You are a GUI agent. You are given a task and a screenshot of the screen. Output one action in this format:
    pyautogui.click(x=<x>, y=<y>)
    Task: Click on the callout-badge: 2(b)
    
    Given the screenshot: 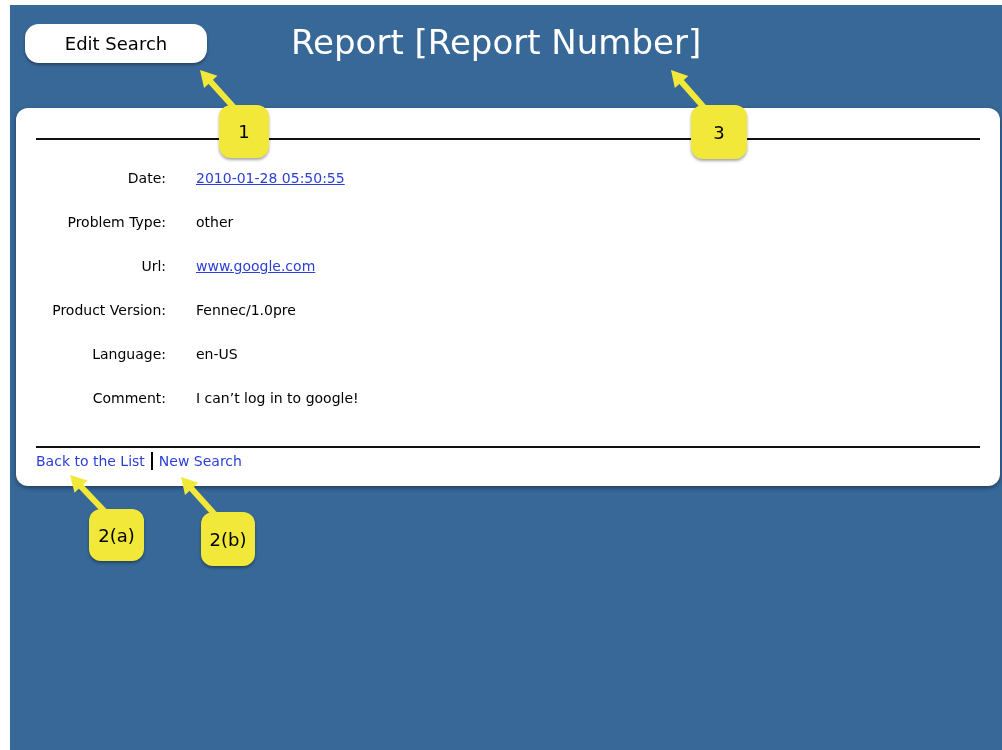 What is the action you would take?
    pyautogui.click(x=228, y=539)
    